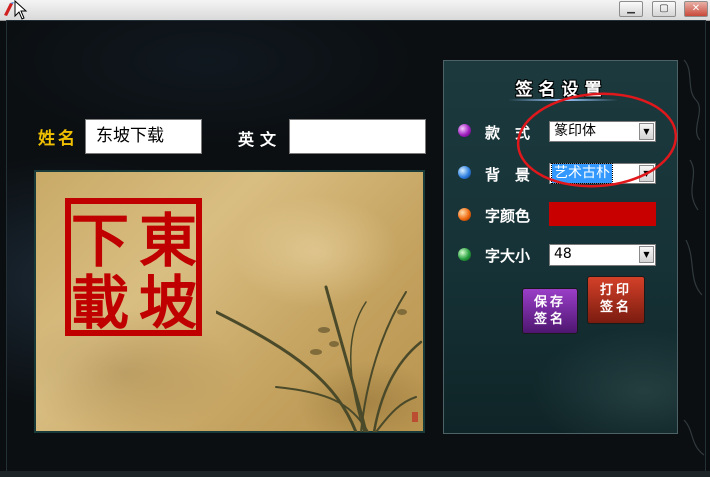 This screenshot has height=477, width=710. Describe the element at coordinates (464, 214) in the screenshot. I see `orange-orb-icon` at that location.